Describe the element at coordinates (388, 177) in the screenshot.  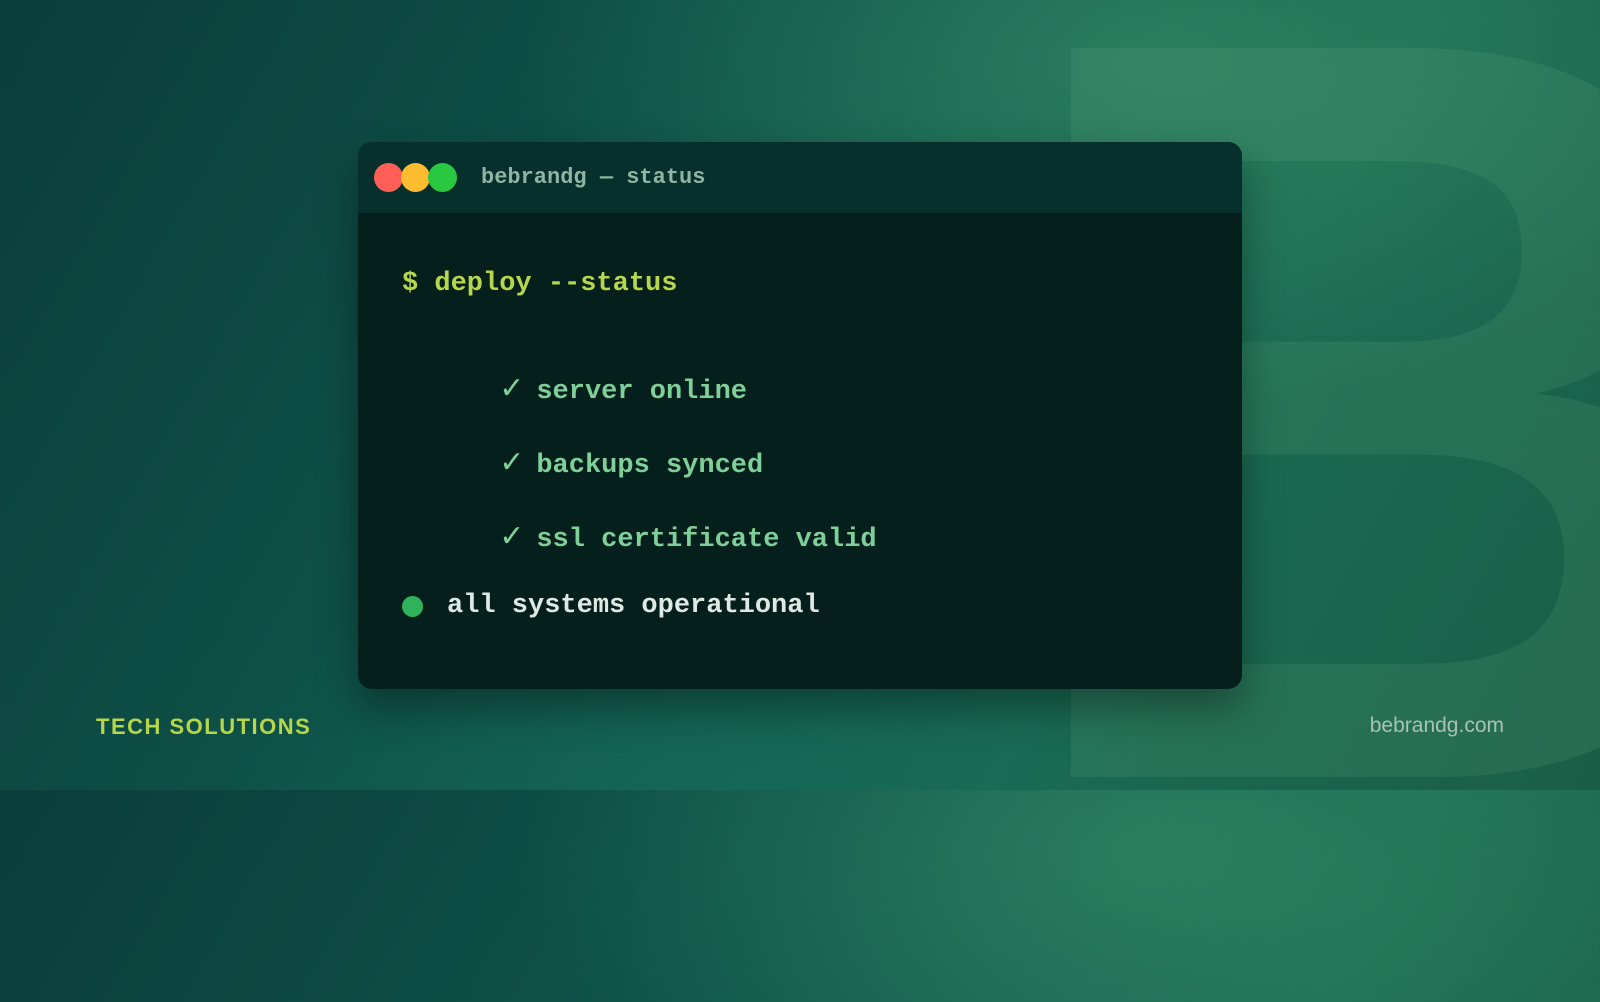
I see `close-window-button` at that location.